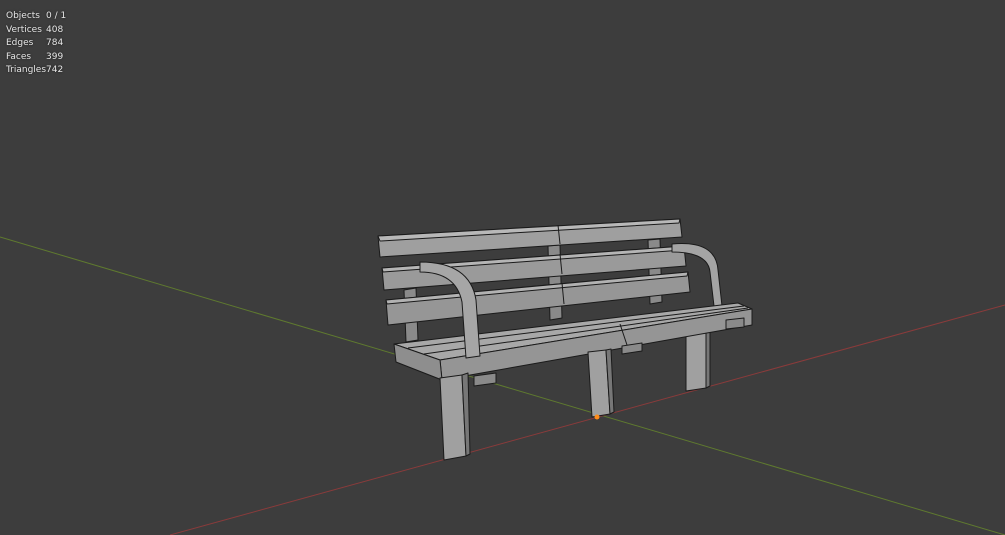  What do you see at coordinates (597, 417) in the screenshot?
I see `origin-dot-icon` at bounding box center [597, 417].